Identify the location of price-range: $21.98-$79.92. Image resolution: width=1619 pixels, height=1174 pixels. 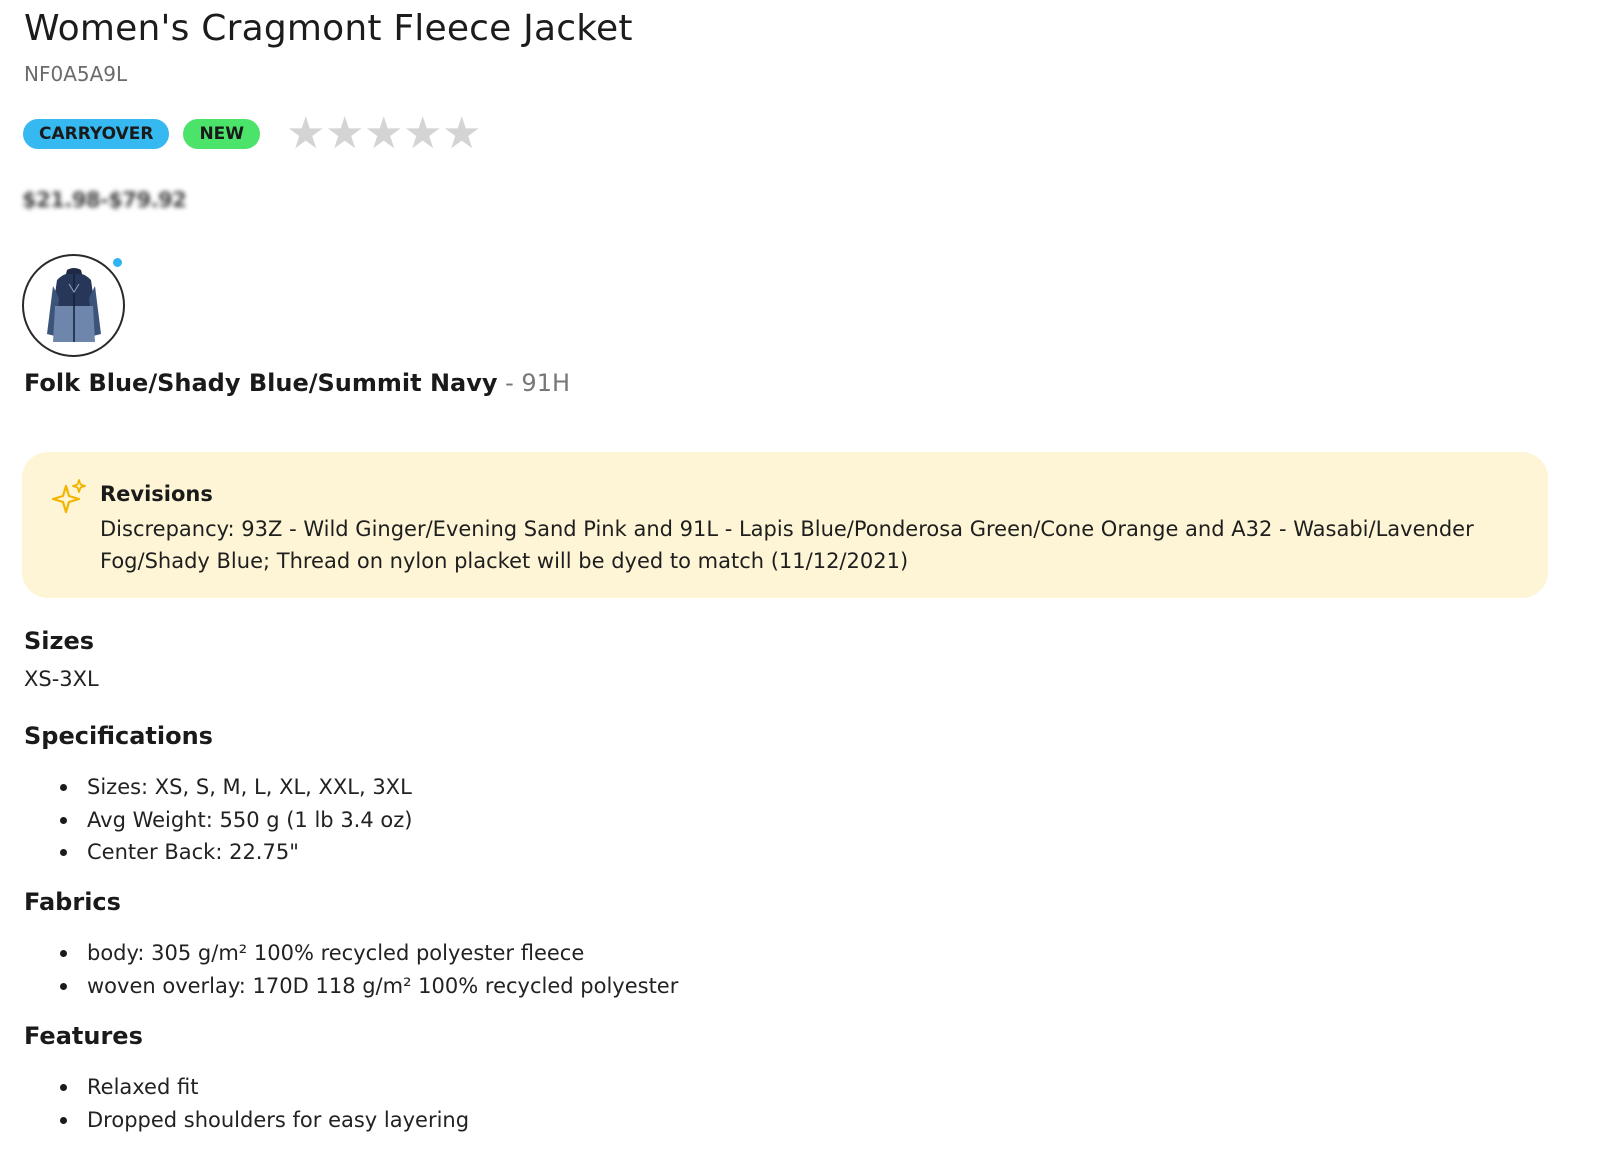
(104, 200).